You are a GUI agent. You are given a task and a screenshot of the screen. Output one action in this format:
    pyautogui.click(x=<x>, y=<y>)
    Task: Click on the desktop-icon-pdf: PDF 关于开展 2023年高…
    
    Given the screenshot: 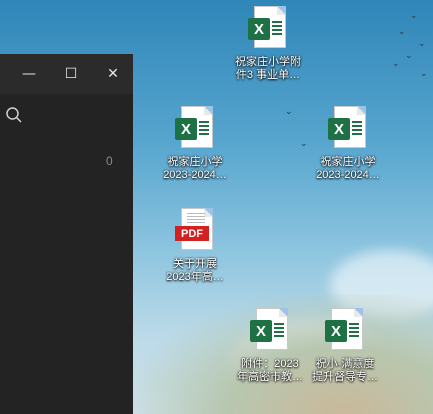 What is the action you would take?
    pyautogui.click(x=195, y=246)
    